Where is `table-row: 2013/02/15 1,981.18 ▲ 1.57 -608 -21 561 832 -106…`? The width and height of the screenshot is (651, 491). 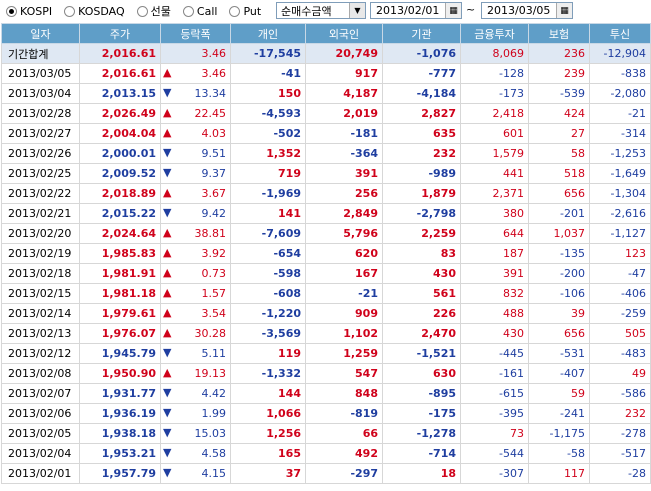
table-row: 2013/02/15 1,981.18 ▲ 1.57 -608 -21 561 832 -106… is located at coordinates (326, 293).